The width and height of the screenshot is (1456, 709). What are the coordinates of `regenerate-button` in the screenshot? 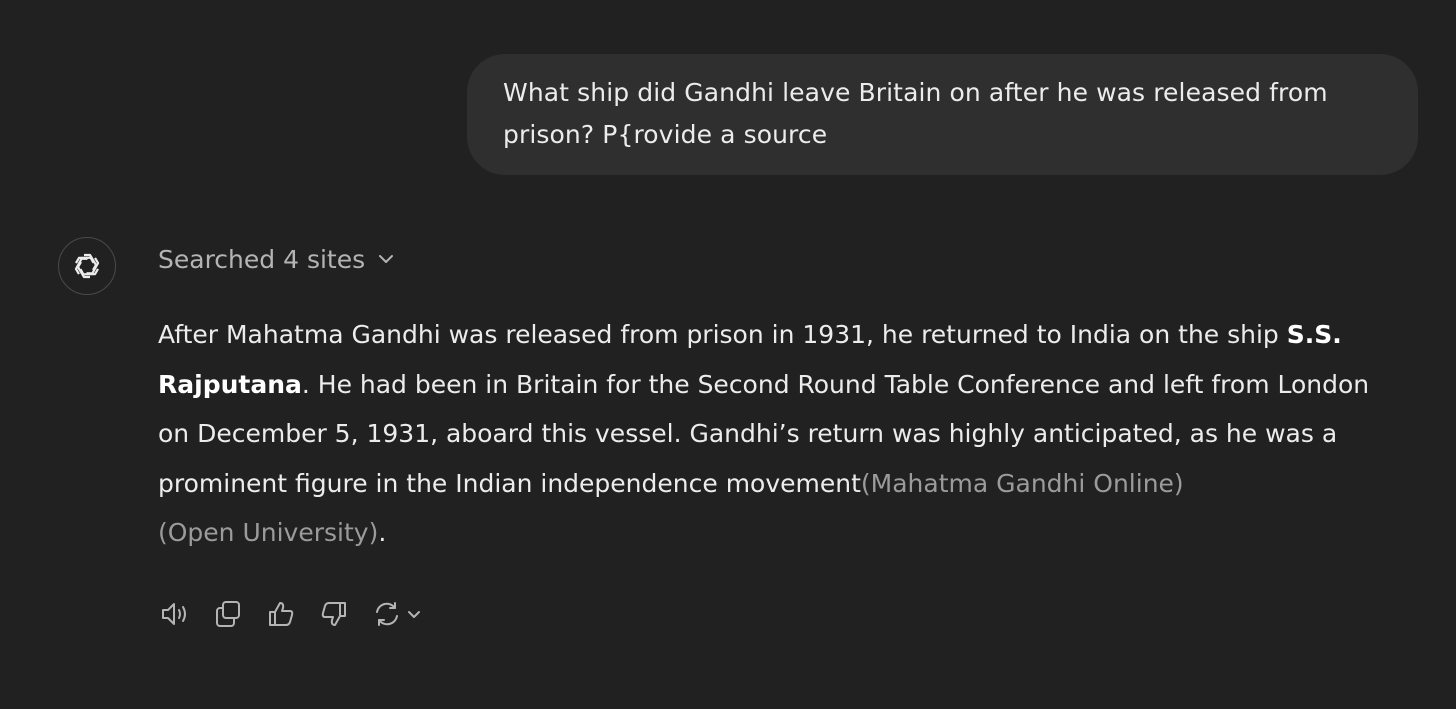 It's located at (398, 614).